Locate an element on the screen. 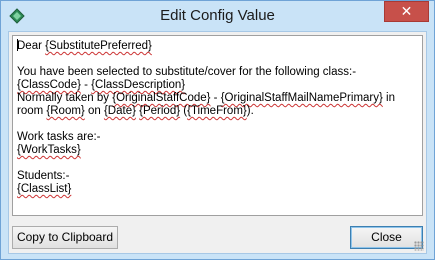  placeholder-token: {Room} is located at coordinates (65, 111).